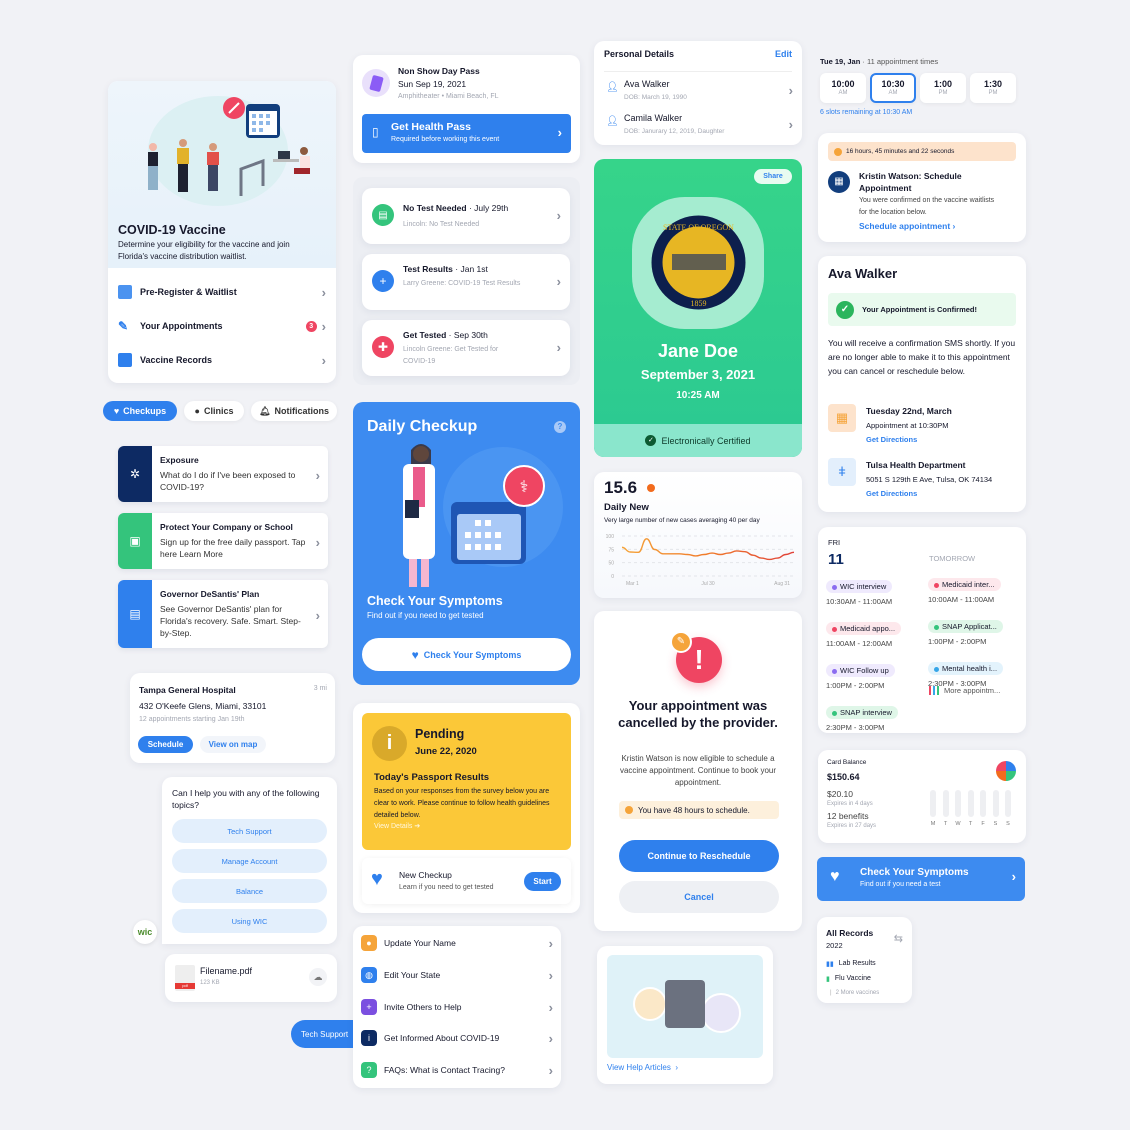 The image size is (1130, 1130). What do you see at coordinates (425, 615) in the screenshot?
I see `symptoms-sub: Find out if you need to get tested` at bounding box center [425, 615].